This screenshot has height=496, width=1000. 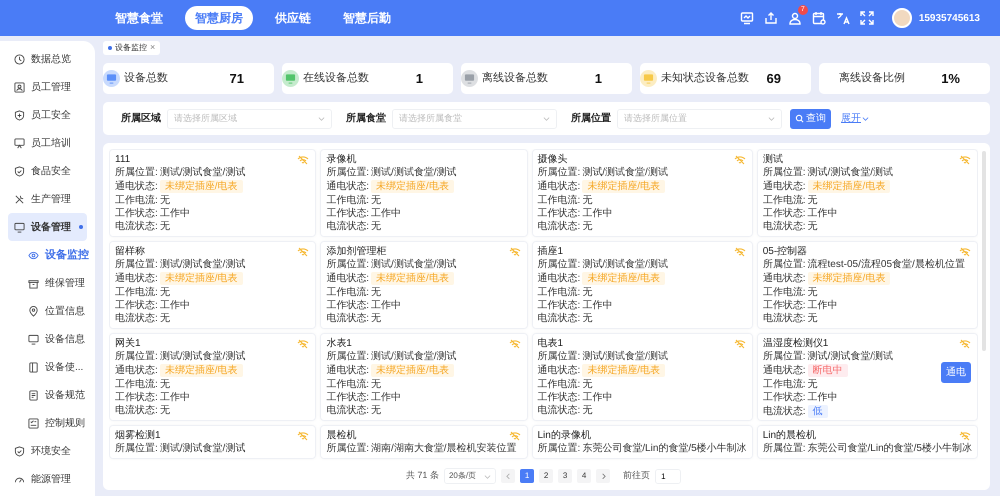 What do you see at coordinates (47, 395) in the screenshot?
I see `sidebar-subitem: 设备规范` at bounding box center [47, 395].